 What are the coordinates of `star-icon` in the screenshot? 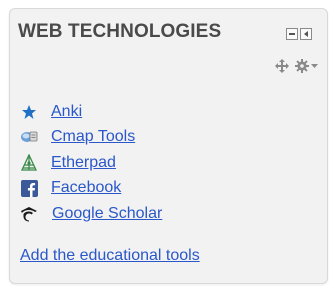 It's located at (29, 112).